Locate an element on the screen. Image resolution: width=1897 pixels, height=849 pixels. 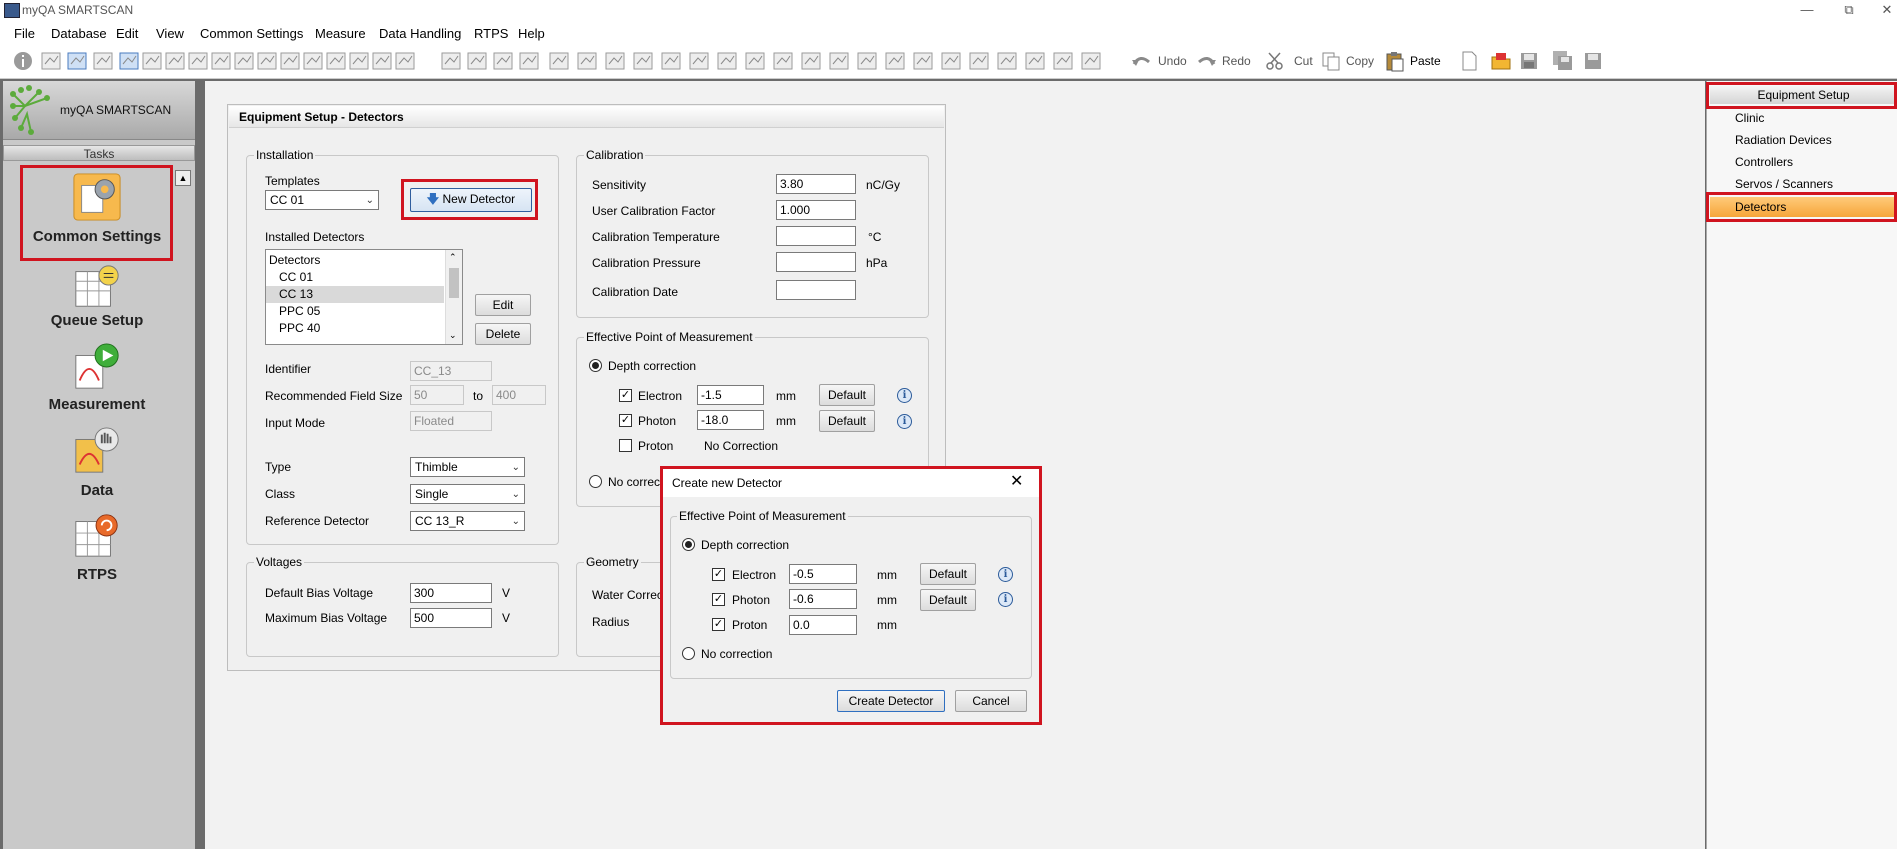
input-mode-field: Floated is located at coordinates (451, 421).